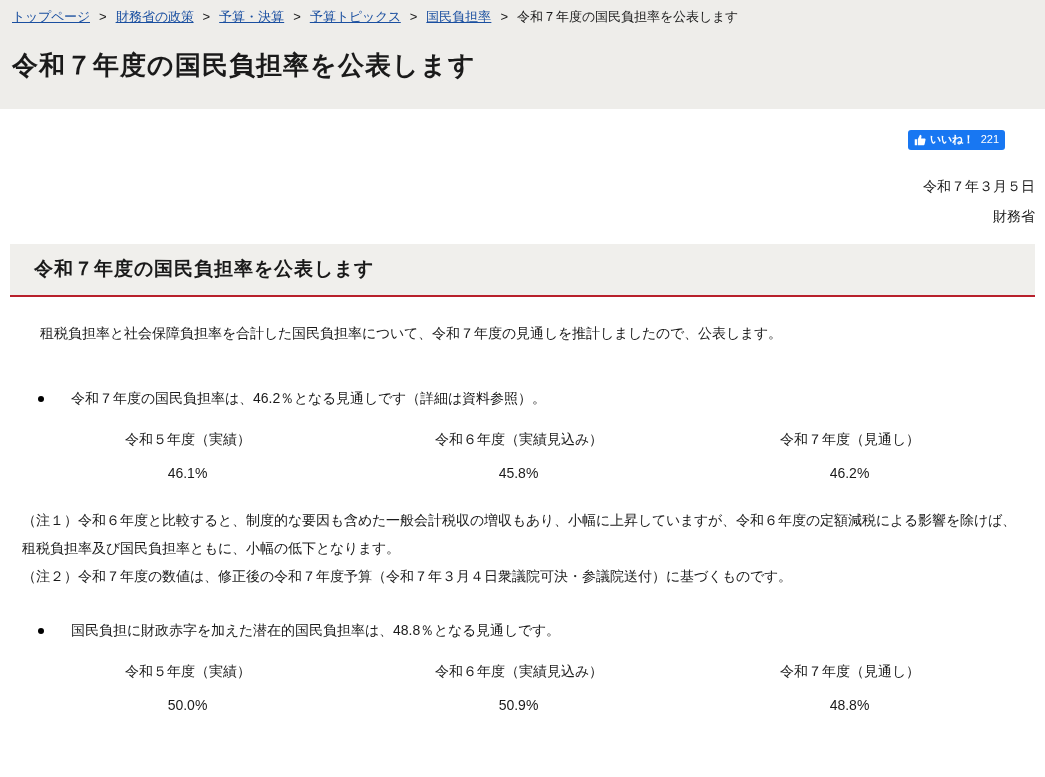  Describe the element at coordinates (518, 473) in the screenshot. I see `stat-value: 45.8%` at that location.